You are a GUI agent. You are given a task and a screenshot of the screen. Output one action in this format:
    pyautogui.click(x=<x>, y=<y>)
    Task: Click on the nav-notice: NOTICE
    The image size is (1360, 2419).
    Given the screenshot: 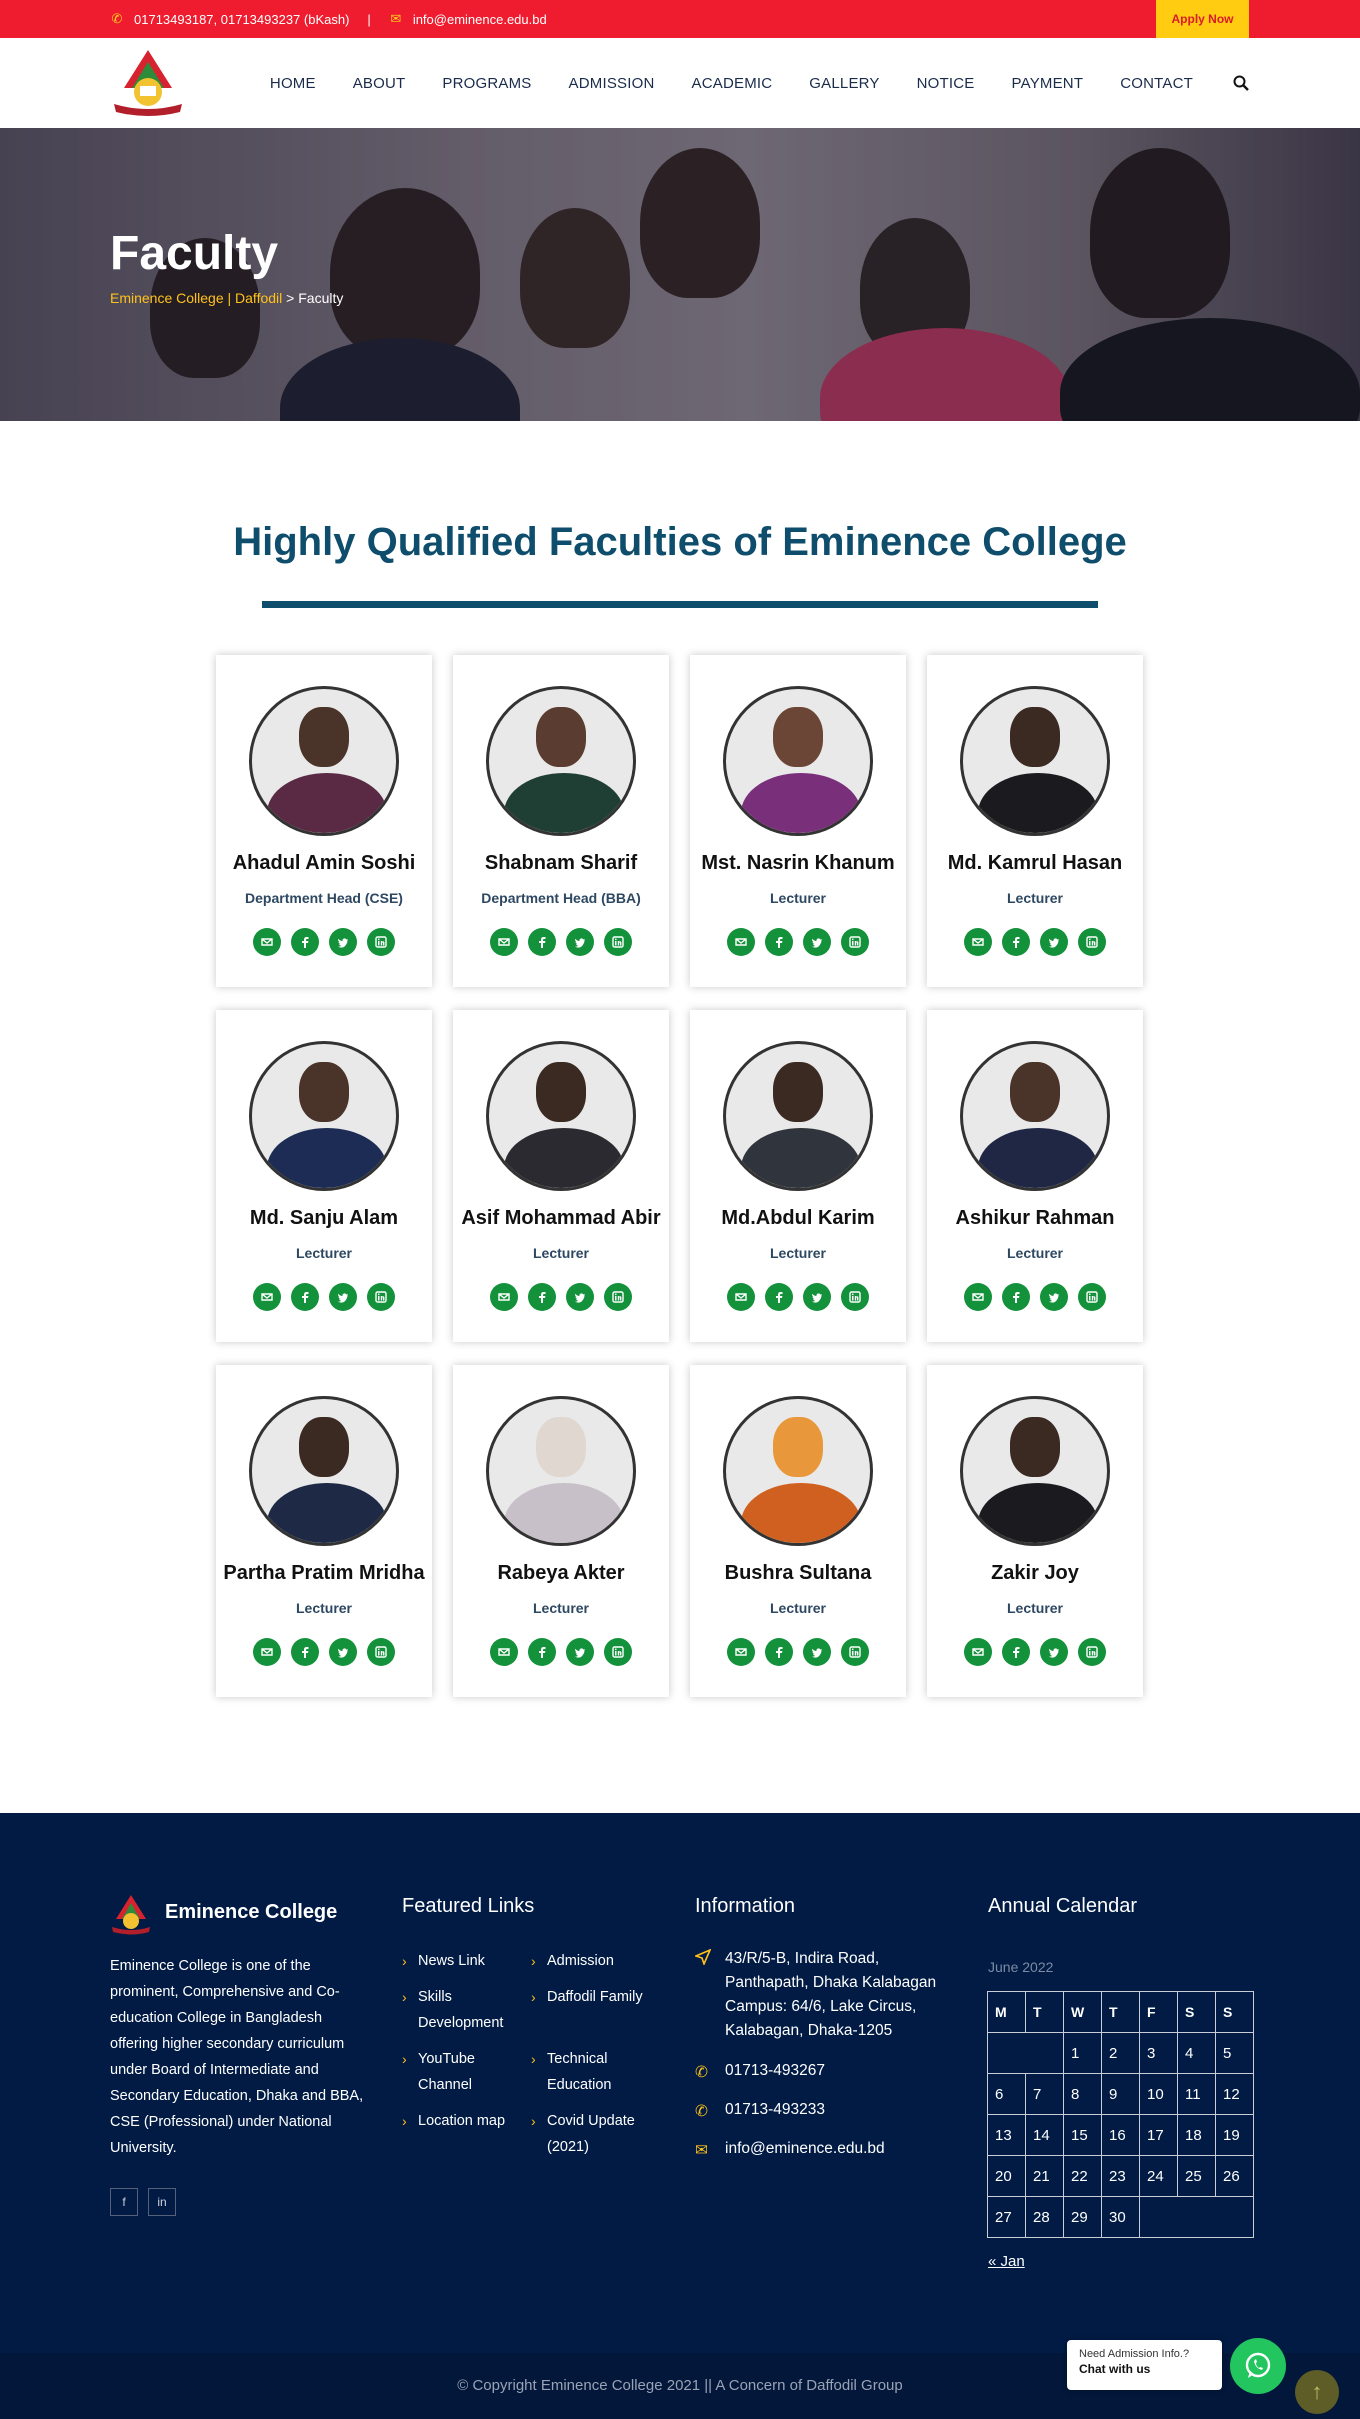 What is the action you would take?
    pyautogui.click(x=946, y=83)
    